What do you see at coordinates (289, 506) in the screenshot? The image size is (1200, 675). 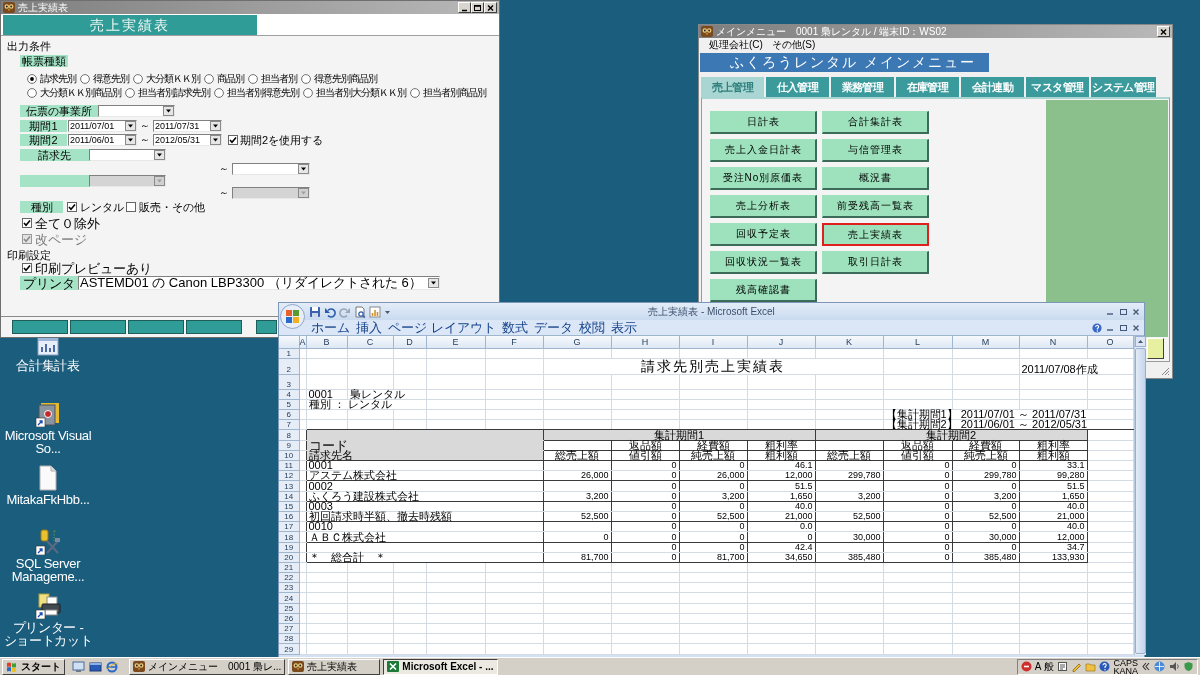 I see `row-number: 15` at bounding box center [289, 506].